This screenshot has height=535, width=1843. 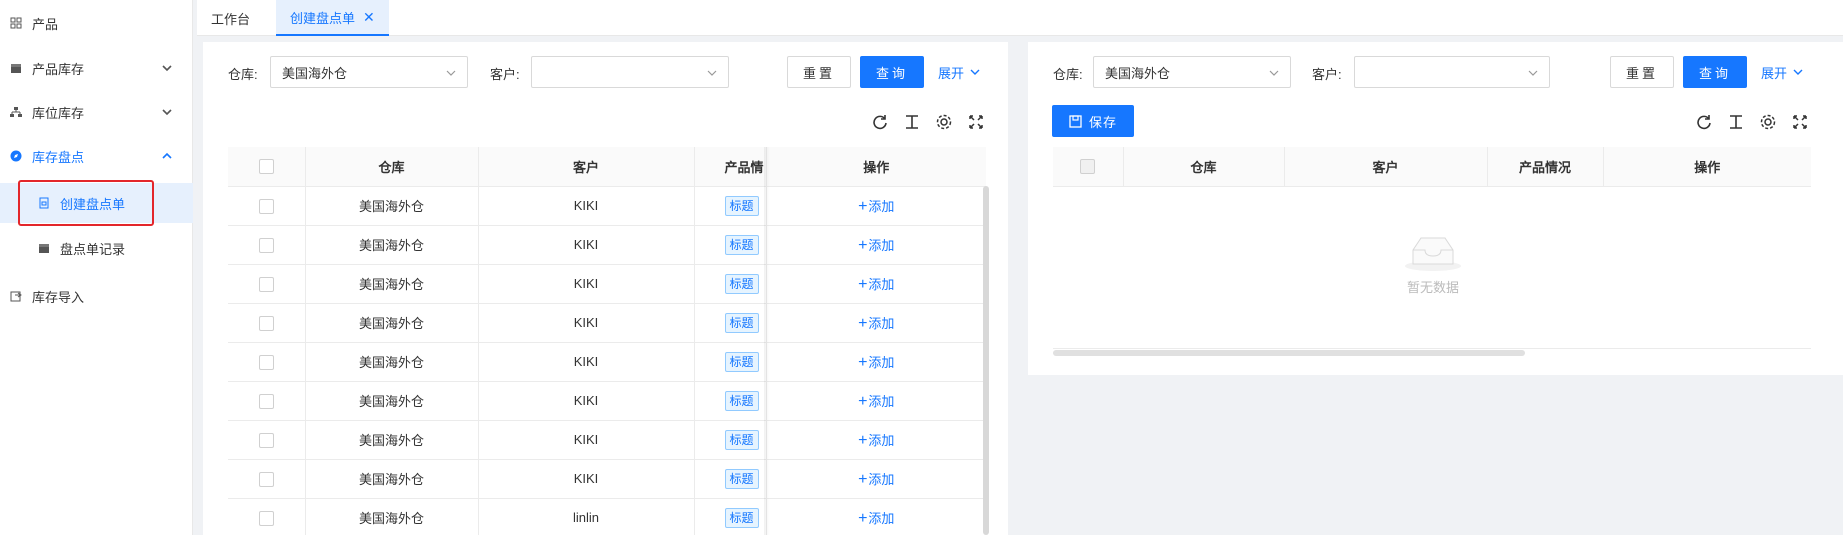 I want to click on save-button: 保存, so click(x=1093, y=121).